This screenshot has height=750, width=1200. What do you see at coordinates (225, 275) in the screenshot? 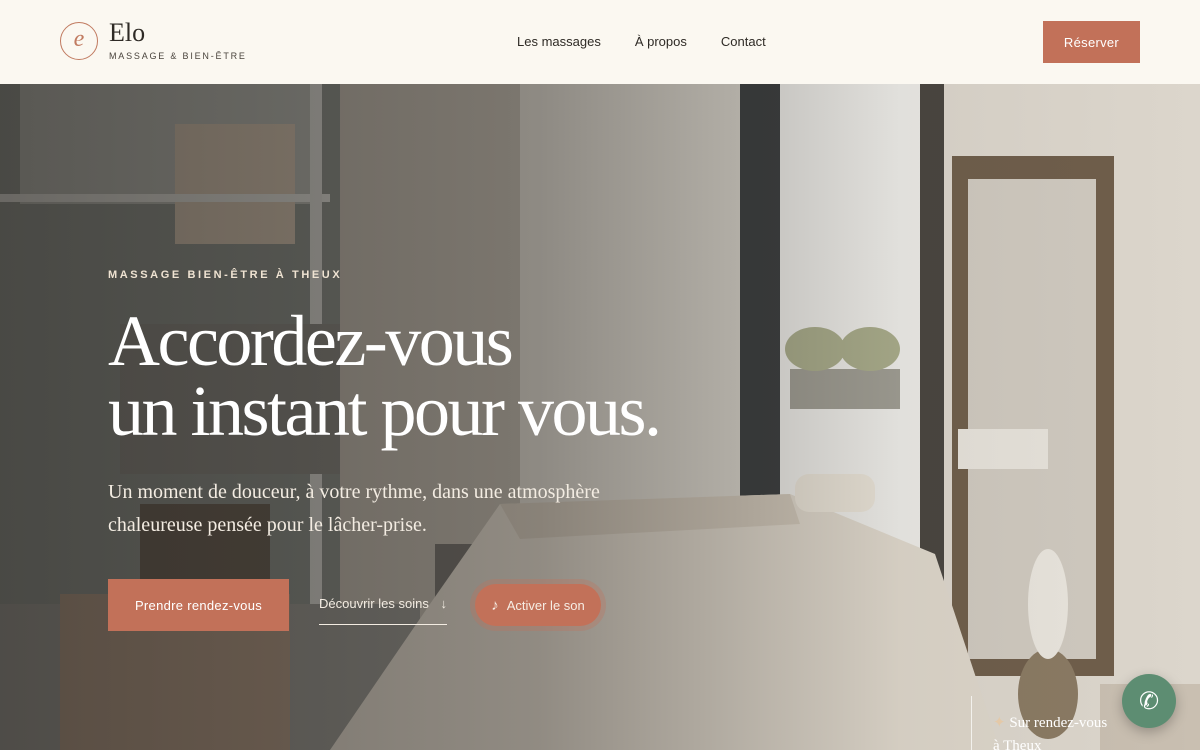
I see `hero-eyebrow: MASSAGE BIEN-ÊTRE À THEUX` at bounding box center [225, 275].